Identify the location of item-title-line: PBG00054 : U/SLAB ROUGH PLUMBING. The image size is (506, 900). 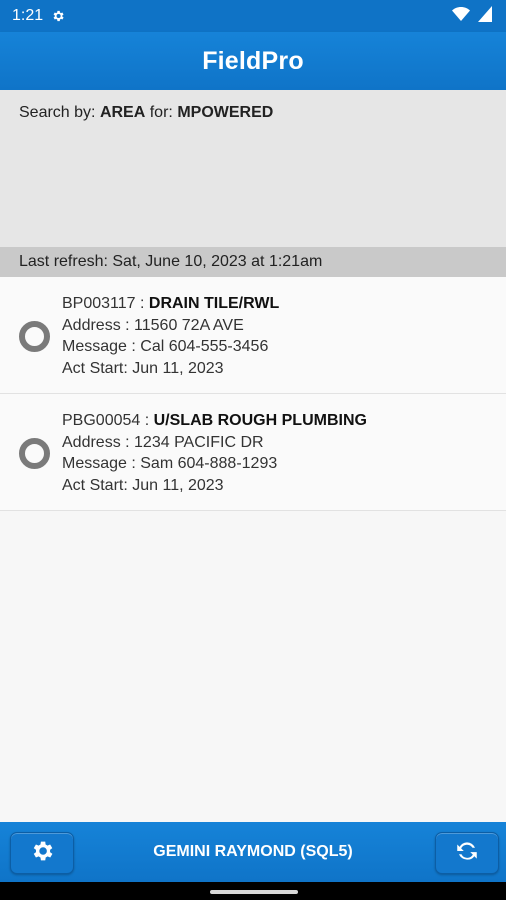
(214, 421).